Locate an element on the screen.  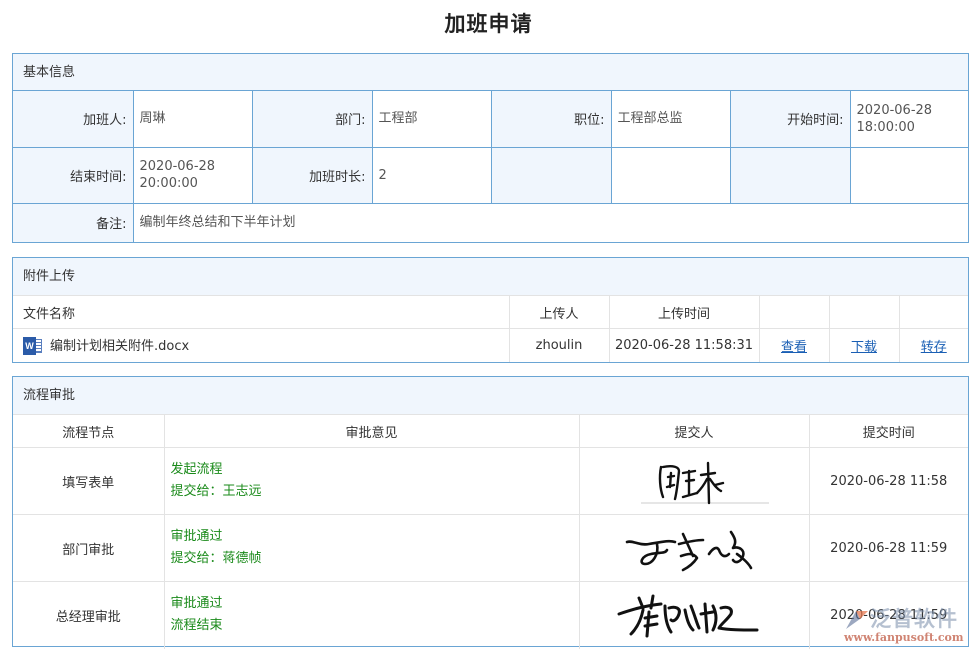
workflow-row: 填写表单 发起流程 提交给：王志远 2020-06-28 11:58 is located at coordinates (490, 481).